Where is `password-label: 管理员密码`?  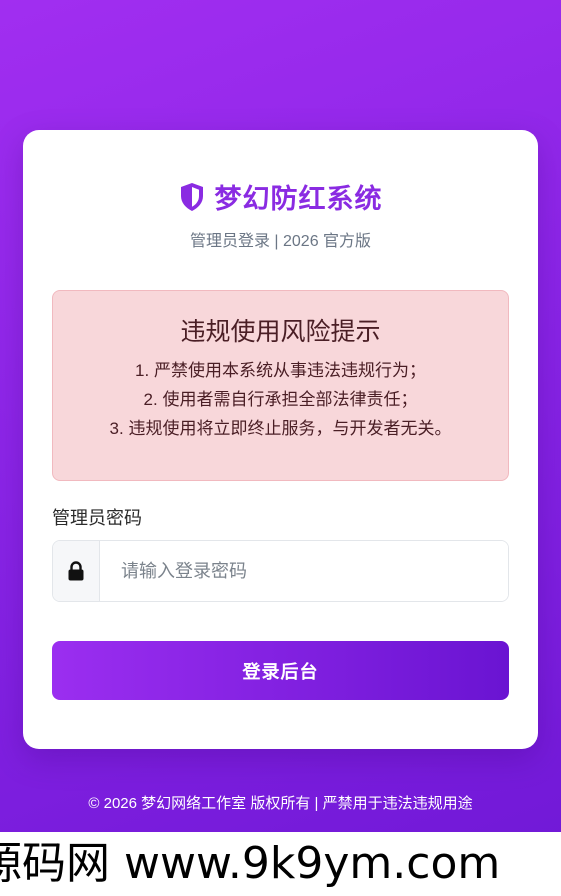 password-label: 管理员密码 is located at coordinates (97, 518).